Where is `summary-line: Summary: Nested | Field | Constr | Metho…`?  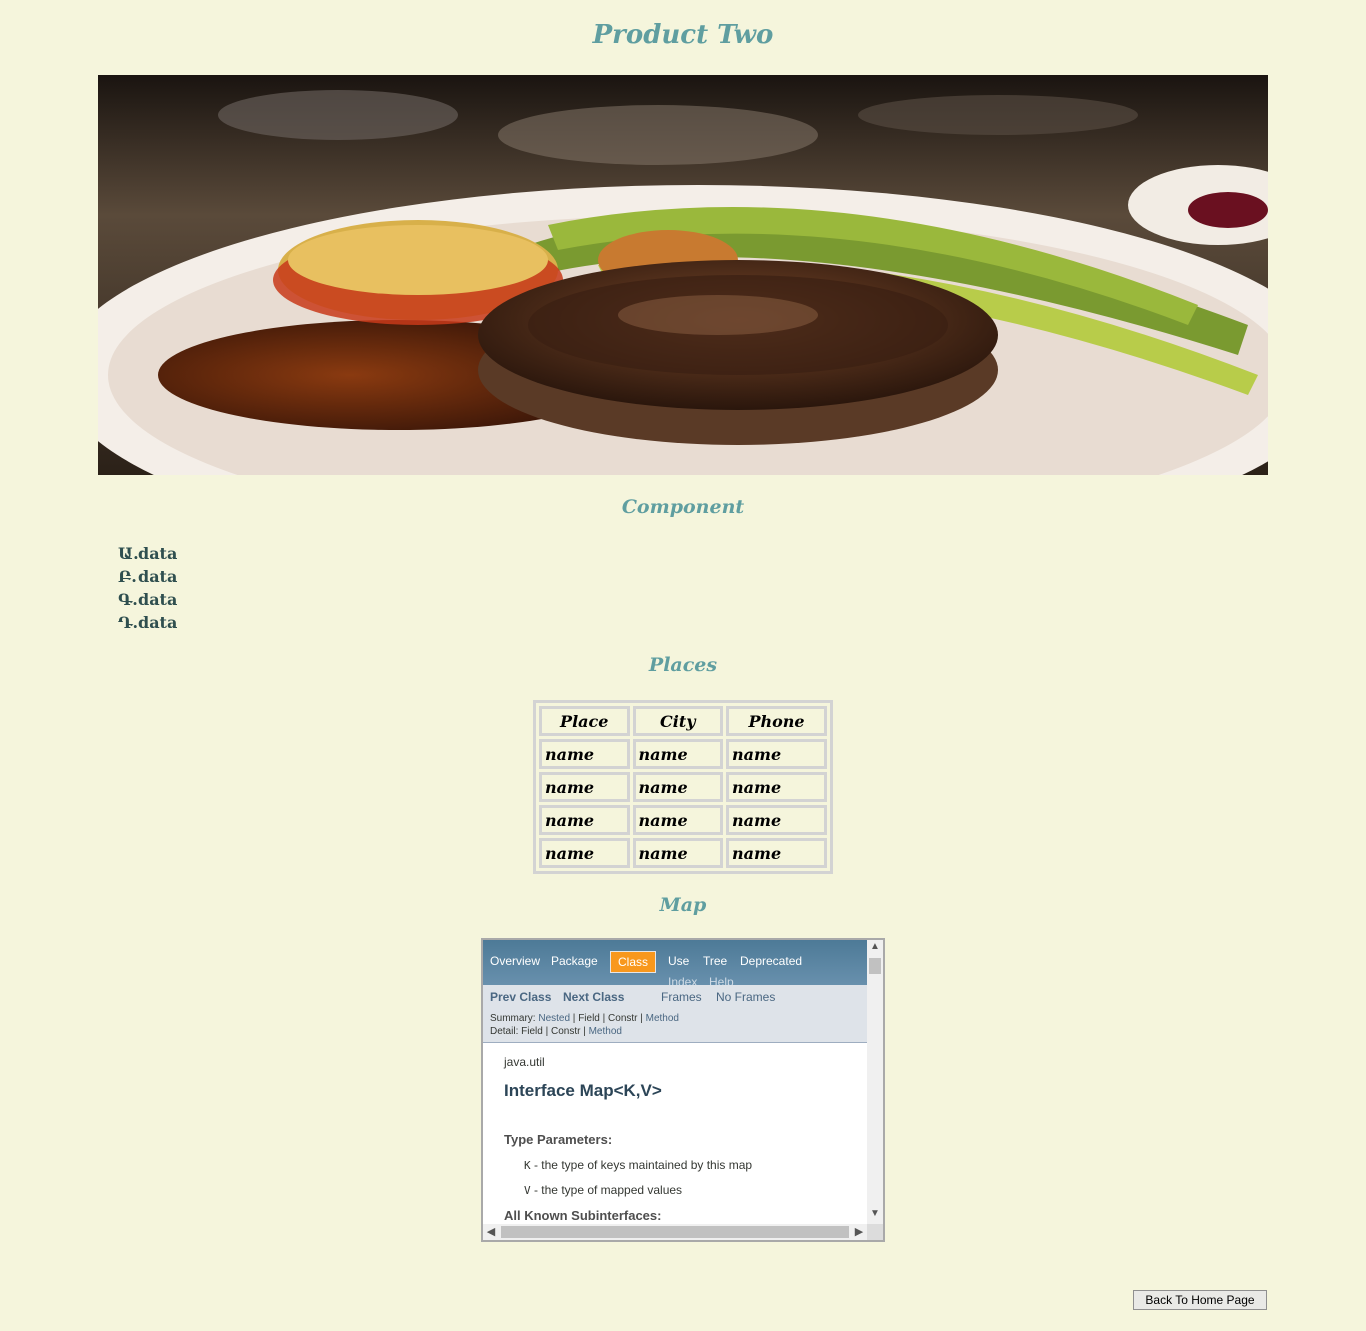 summary-line: Summary: Nested | Field | Constr | Metho… is located at coordinates (584, 1018).